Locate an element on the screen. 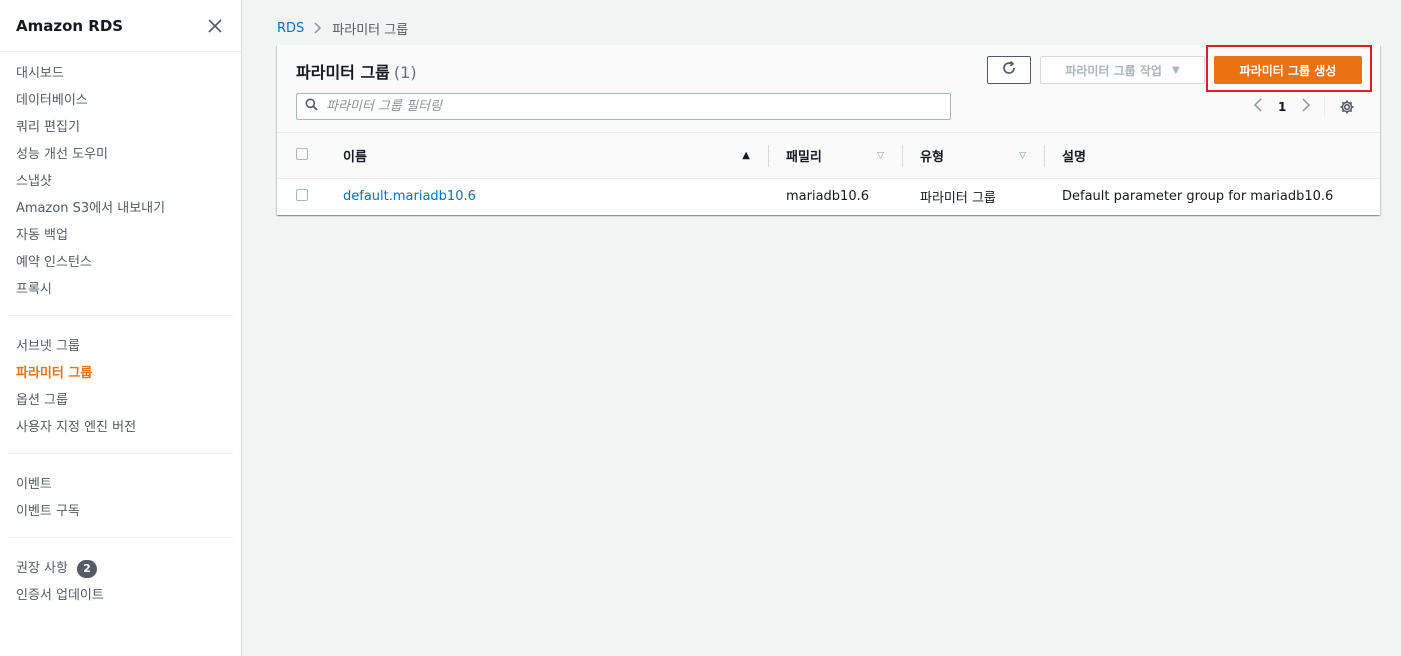 This screenshot has width=1401, height=656. sidebar-item-dashboard: 대시보드 is located at coordinates (120, 73).